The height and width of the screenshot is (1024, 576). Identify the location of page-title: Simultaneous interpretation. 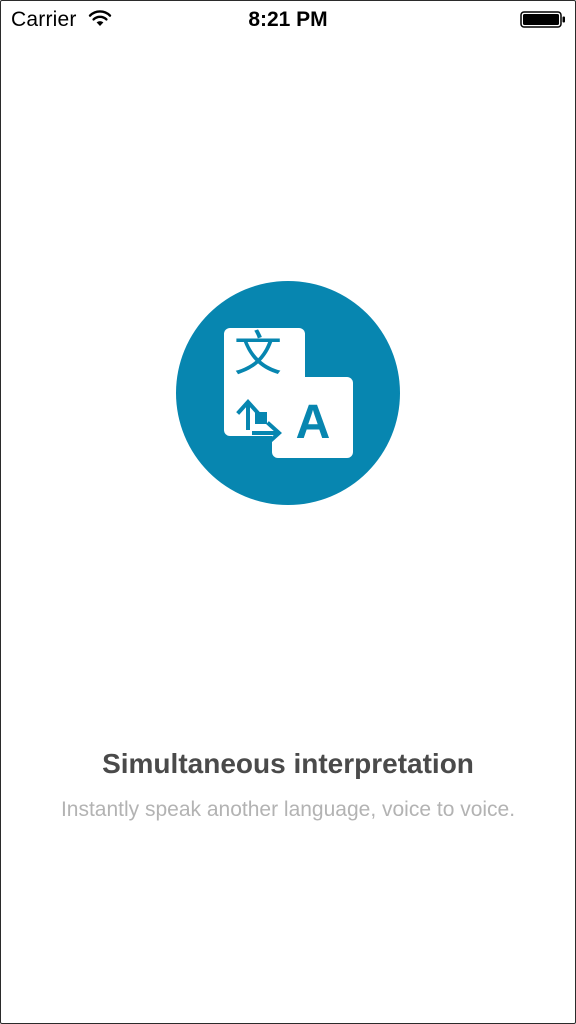
(288, 763).